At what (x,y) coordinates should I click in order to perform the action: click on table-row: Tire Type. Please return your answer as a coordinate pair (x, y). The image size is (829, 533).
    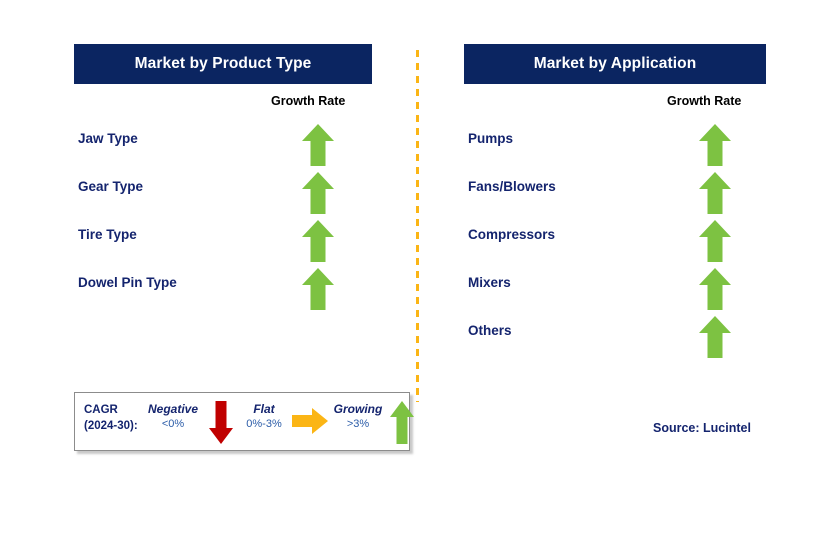
    Looking at the image, I should click on (223, 243).